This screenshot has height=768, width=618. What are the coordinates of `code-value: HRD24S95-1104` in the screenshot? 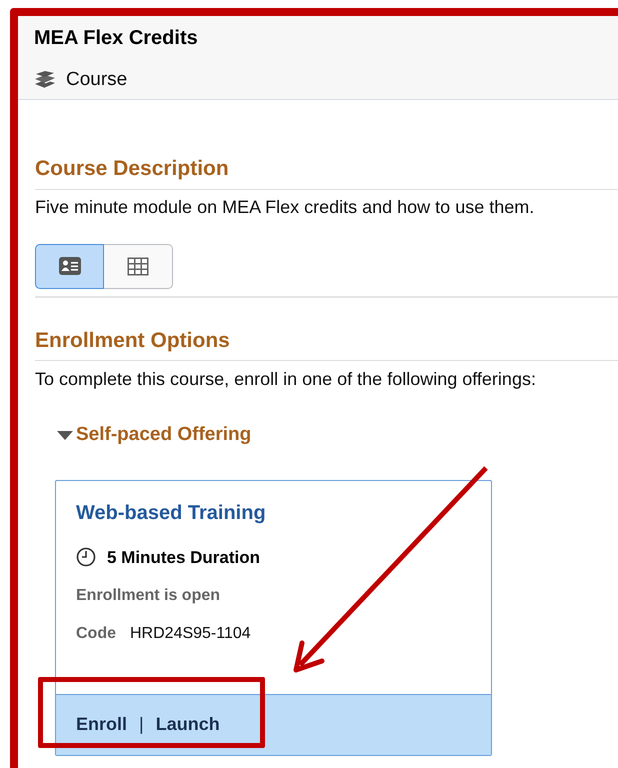 It's located at (190, 634).